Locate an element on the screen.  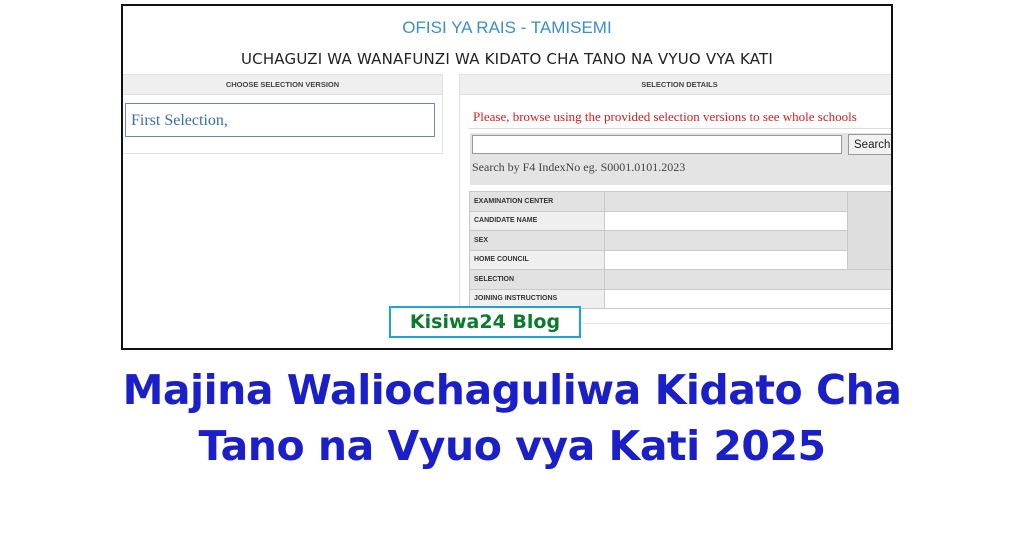
table-row: EXAMINATION CENTER is located at coordinates (680, 230).